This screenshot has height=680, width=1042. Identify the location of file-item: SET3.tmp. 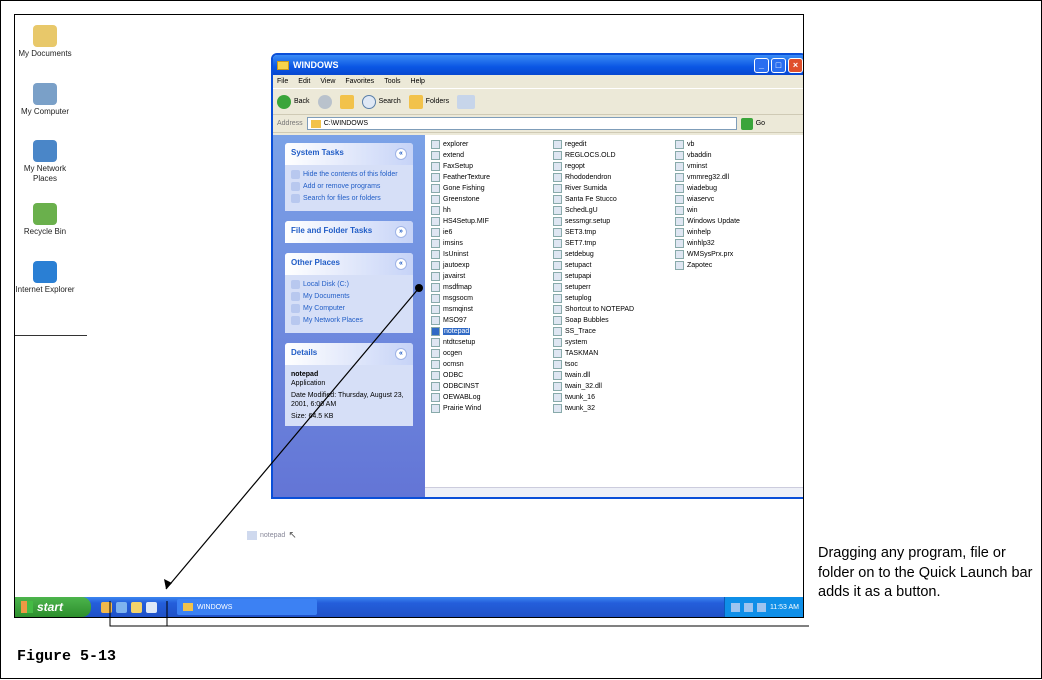
(609, 232).